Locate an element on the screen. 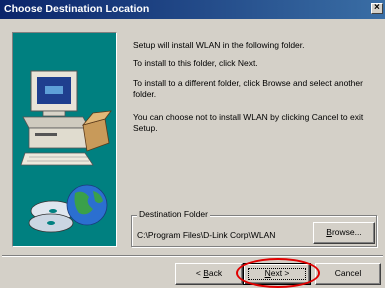  back-button: < Back is located at coordinates (209, 274).